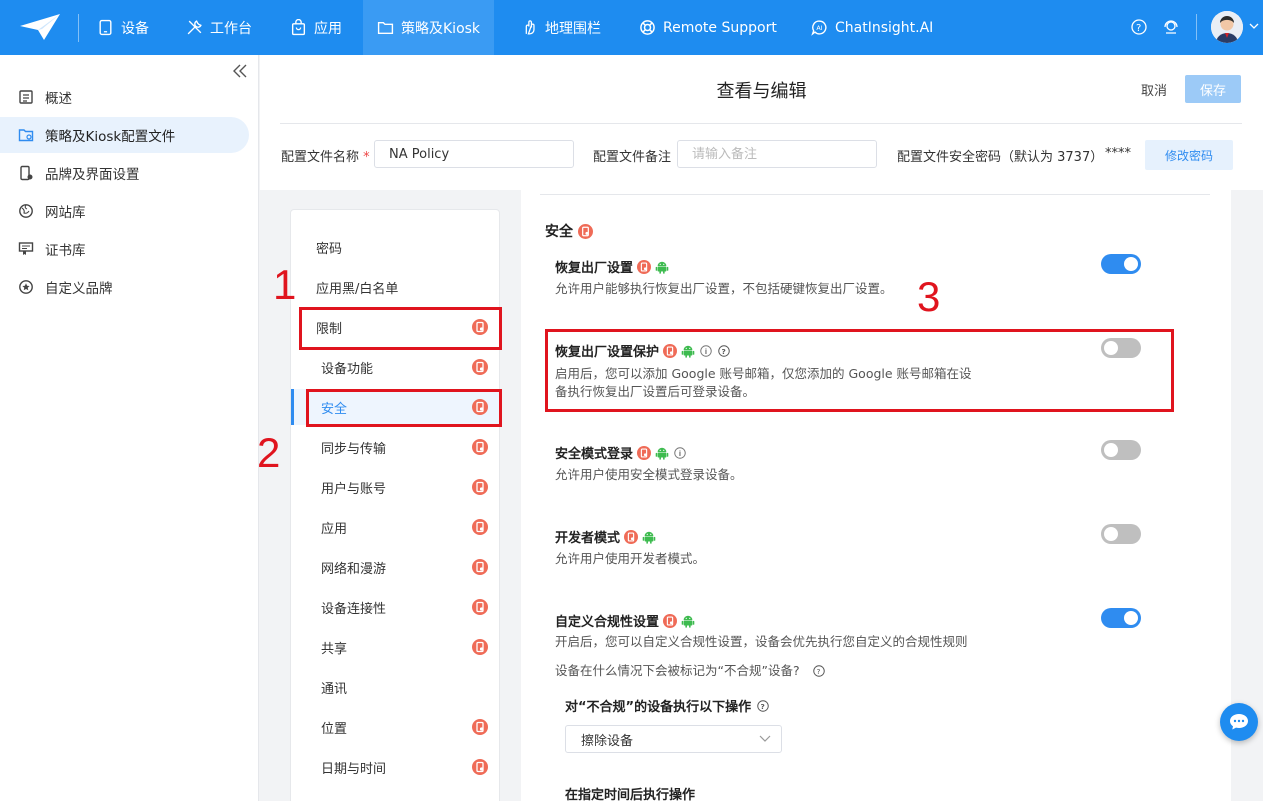 The height and width of the screenshot is (801, 1263). Describe the element at coordinates (334, 729) in the screenshot. I see `submenu-item-label: 位置` at that location.